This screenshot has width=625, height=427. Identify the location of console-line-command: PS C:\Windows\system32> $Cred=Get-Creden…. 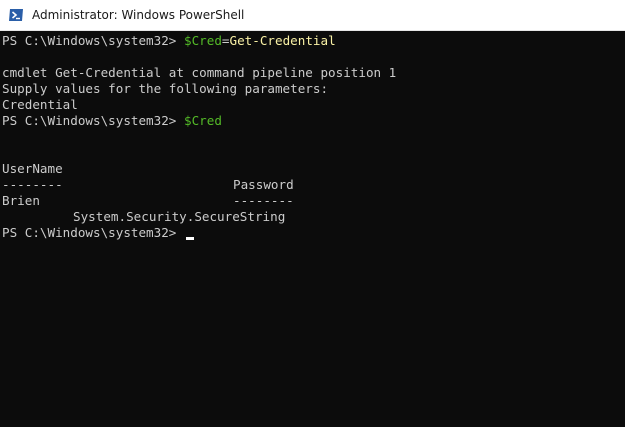
(169, 41).